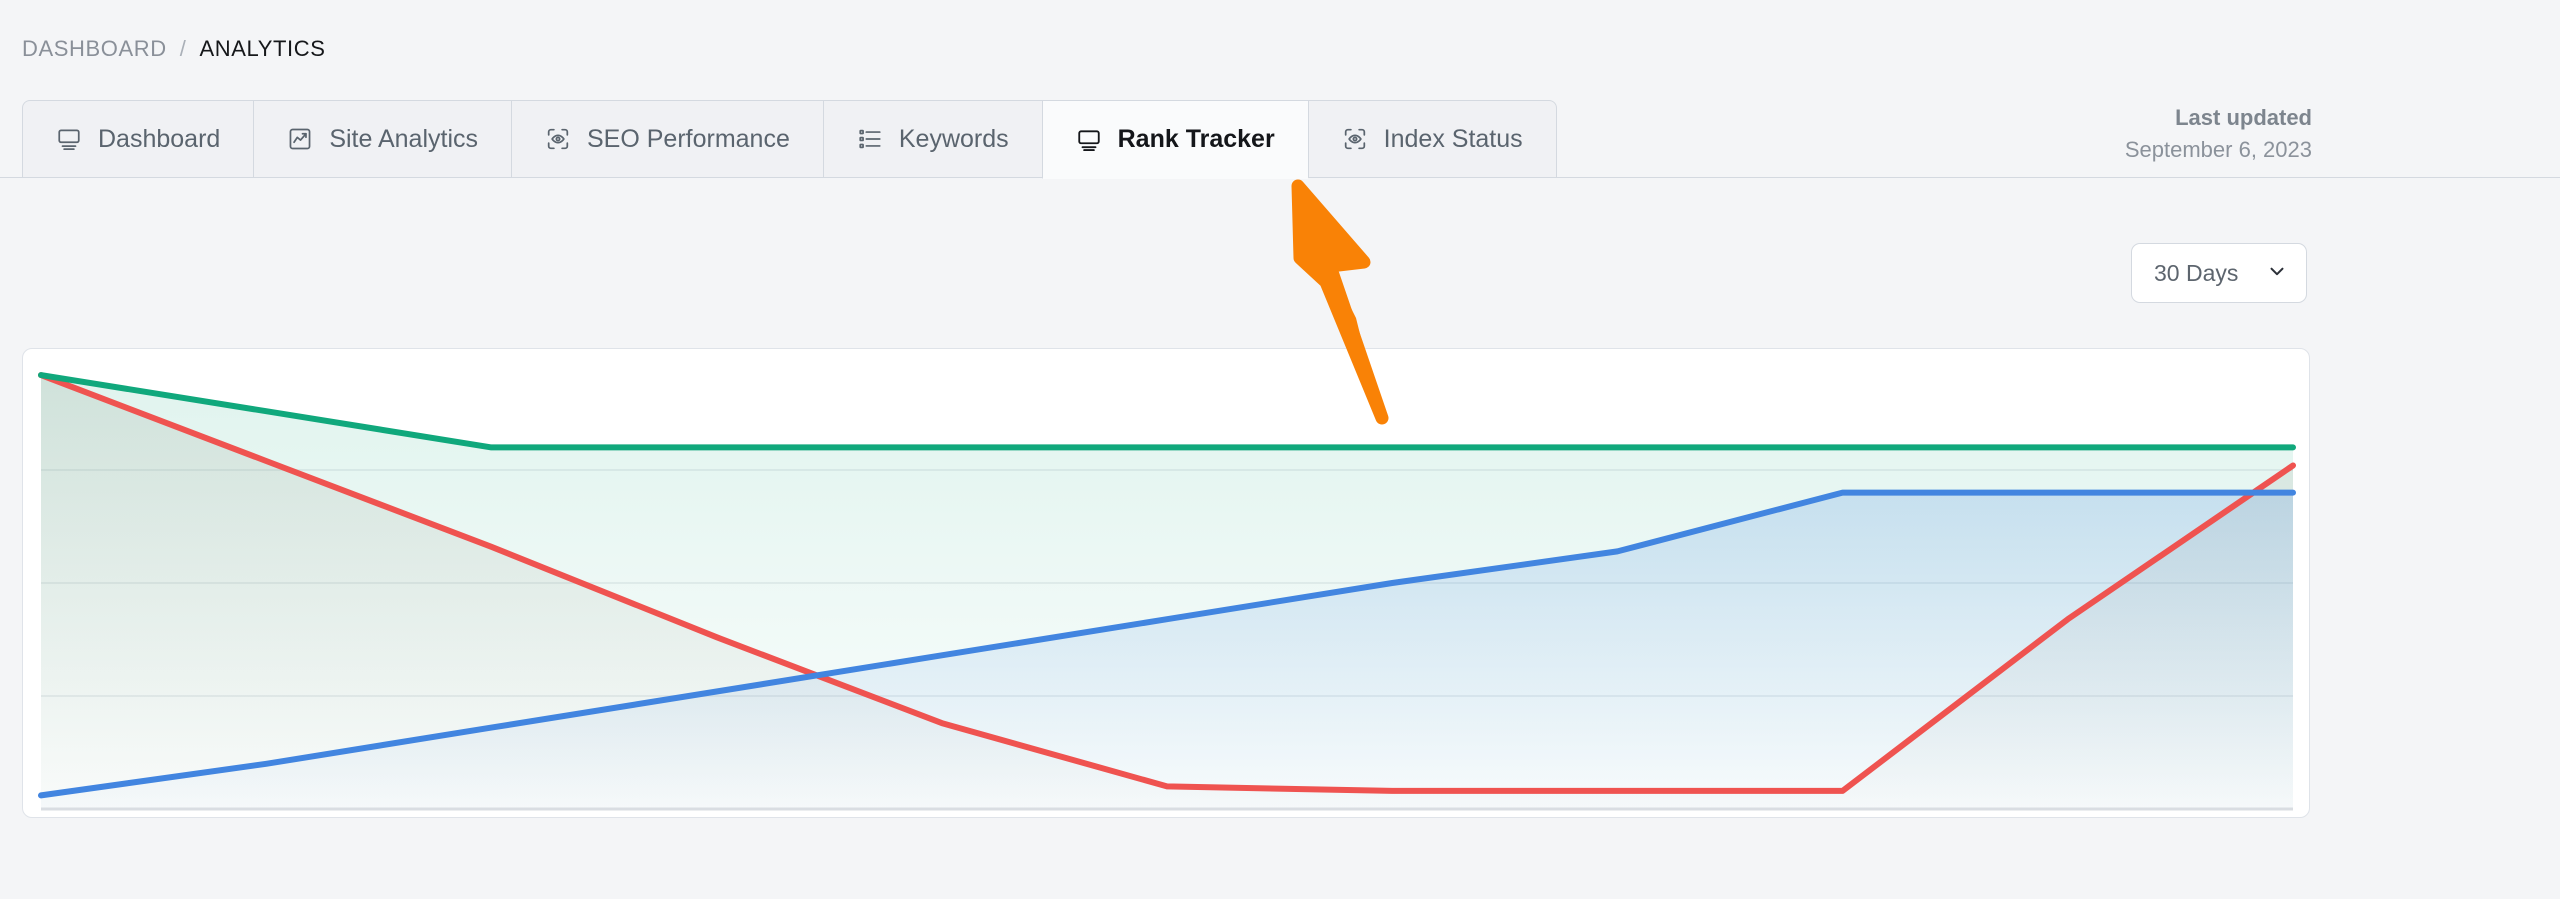 The image size is (2560, 899). Describe the element at coordinates (300, 139) in the screenshot. I see `chart-box-icon` at that location.